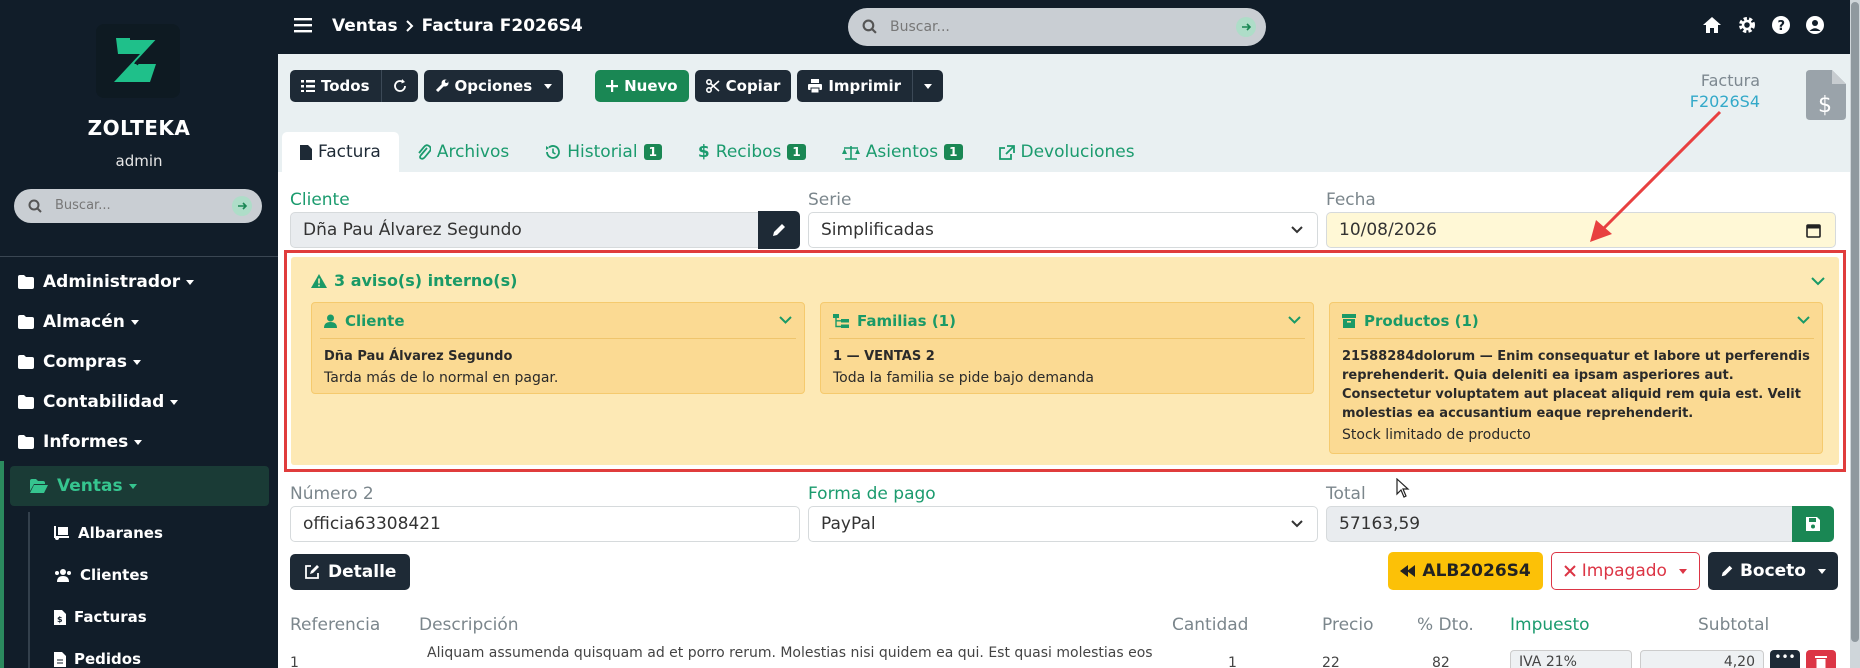  I want to click on user-icon, so click(1815, 25).